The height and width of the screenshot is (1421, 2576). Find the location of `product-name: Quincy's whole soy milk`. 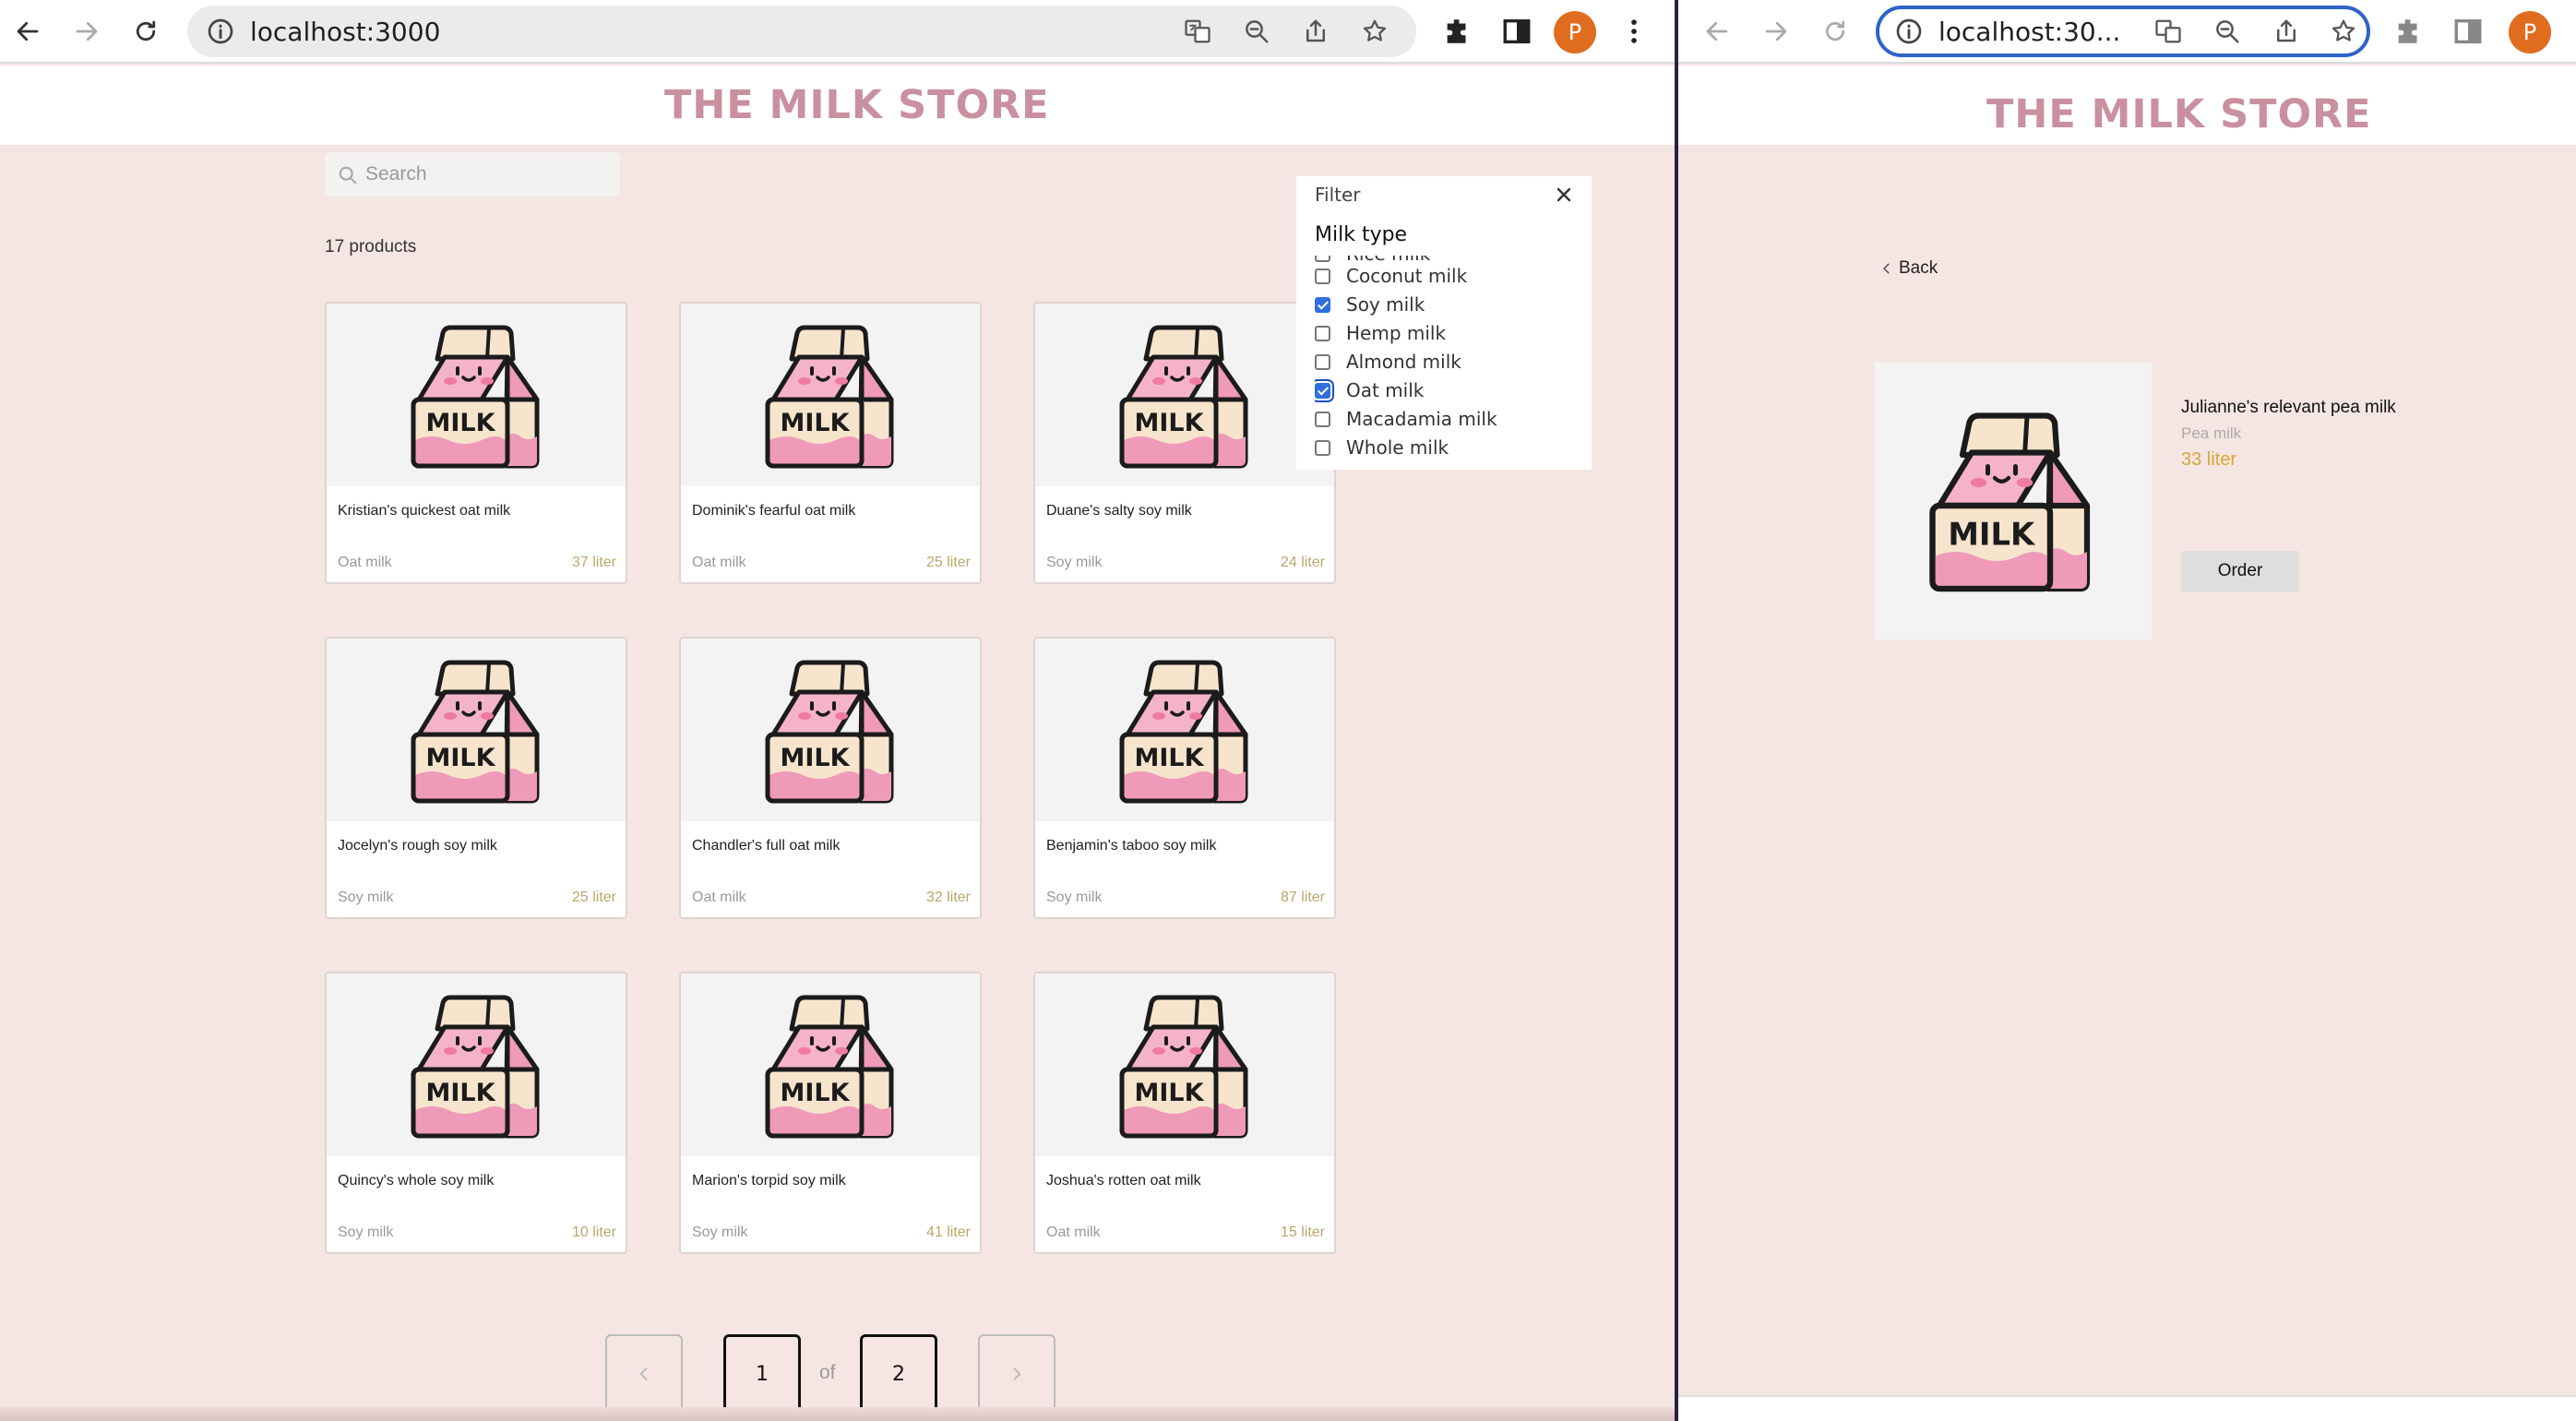

product-name: Quincy's whole soy milk is located at coordinates (416, 1180).